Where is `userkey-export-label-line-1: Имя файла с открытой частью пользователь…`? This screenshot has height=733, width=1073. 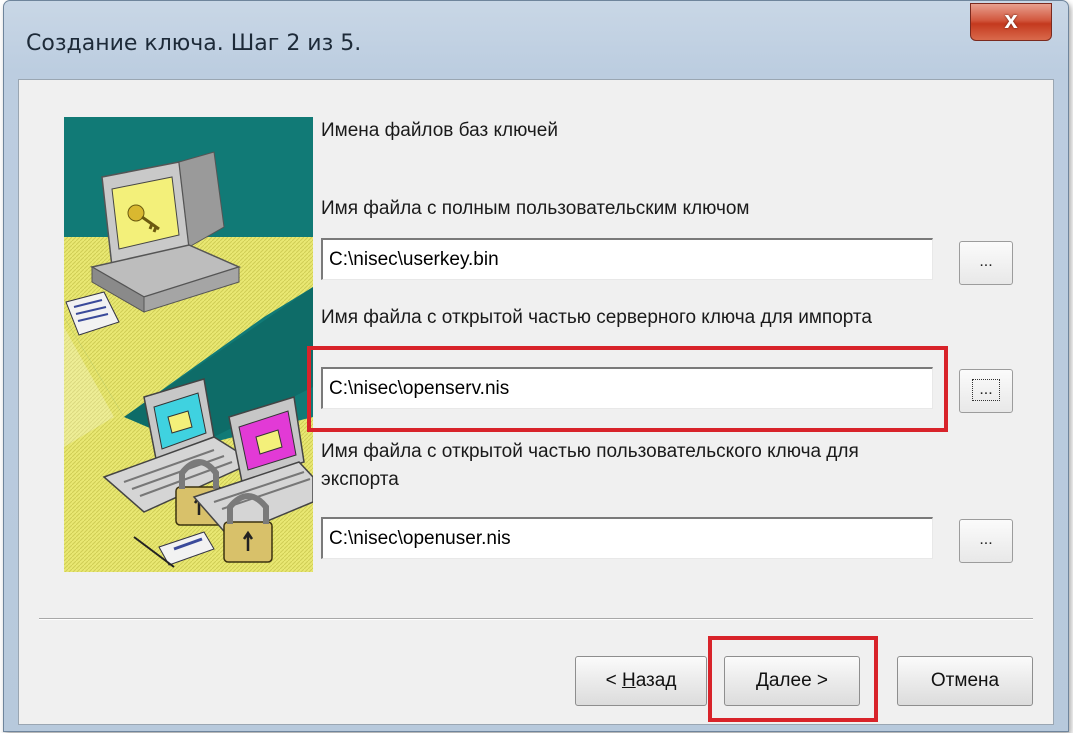 userkey-export-label-line-1: Имя файла с открытой частью пользователь… is located at coordinates (590, 451).